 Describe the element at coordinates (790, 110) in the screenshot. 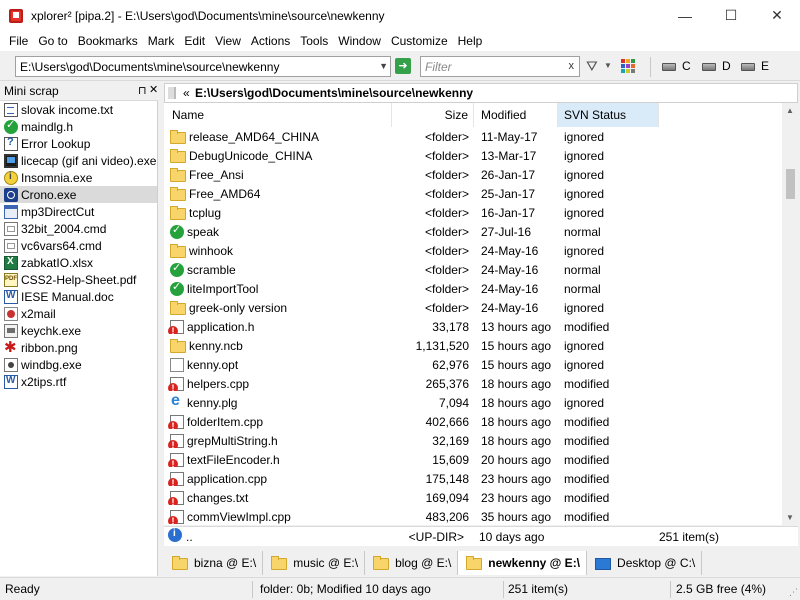

I see `scroll-up-icon: ▲` at that location.